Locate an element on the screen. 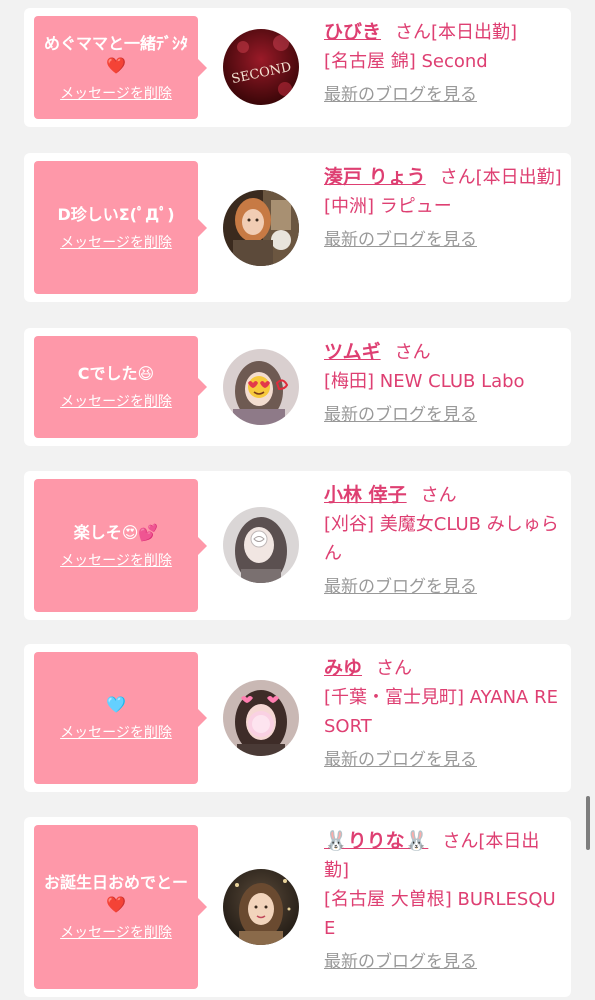 The image size is (595, 1000). shop-area: [千葉・富士見町] AYANA RESORT is located at coordinates (441, 712).